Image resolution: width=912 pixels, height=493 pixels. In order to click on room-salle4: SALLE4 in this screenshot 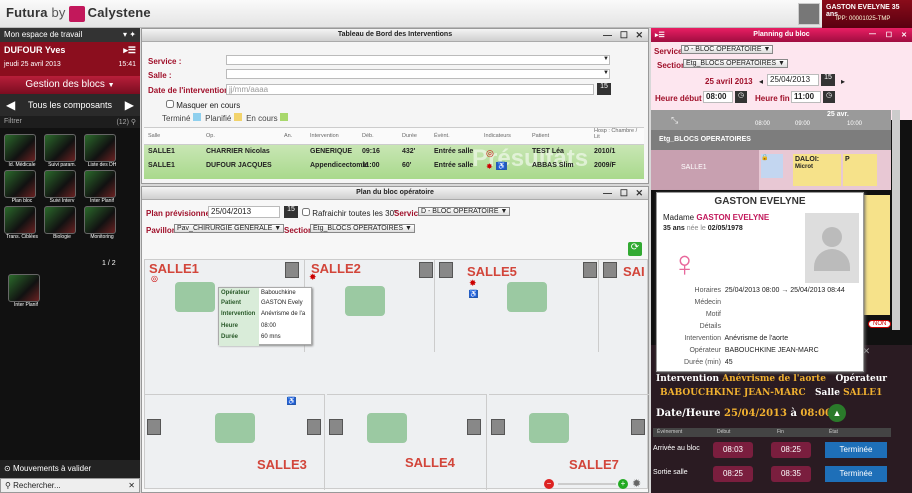, I will do `click(407, 442)`.